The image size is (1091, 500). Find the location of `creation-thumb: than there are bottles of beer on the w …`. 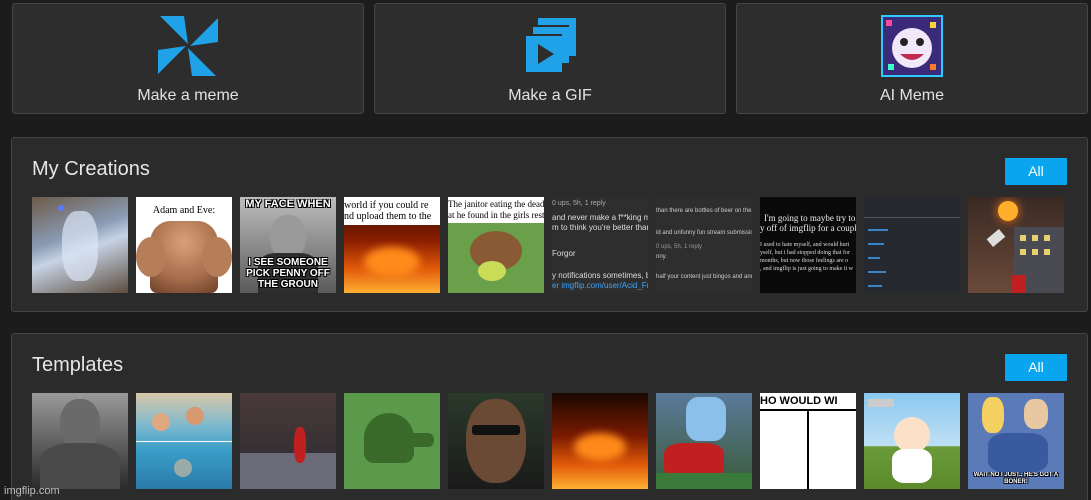

creation-thumb: than there are bottles of beer on the w … is located at coordinates (704, 245).